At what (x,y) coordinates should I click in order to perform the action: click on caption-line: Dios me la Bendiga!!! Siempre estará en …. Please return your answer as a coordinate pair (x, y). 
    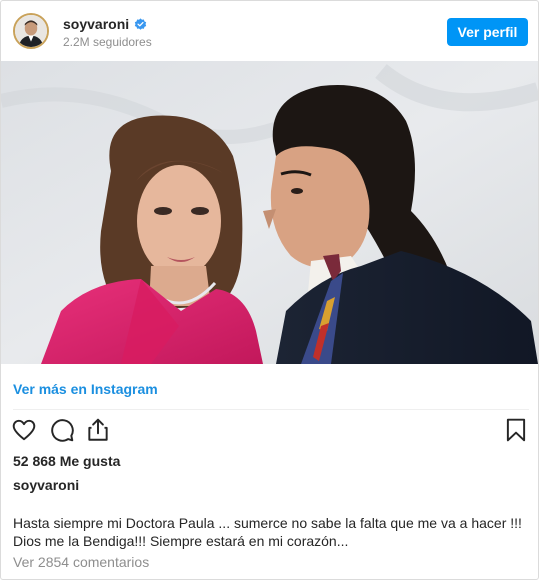
    Looking at the image, I should click on (181, 541).